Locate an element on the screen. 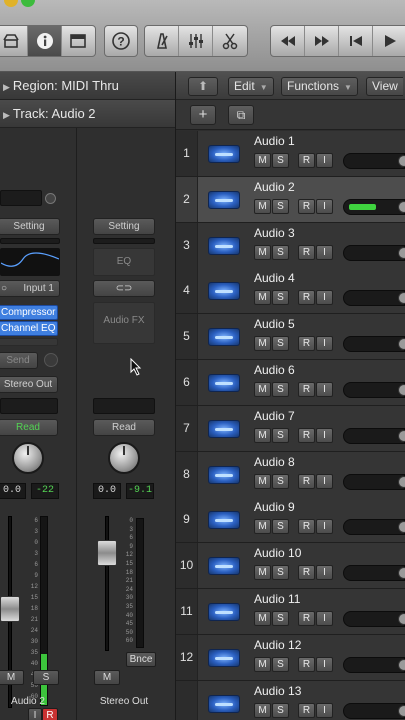 The width and height of the screenshot is (405, 720). strip2-pan-knob is located at coordinates (124, 458).